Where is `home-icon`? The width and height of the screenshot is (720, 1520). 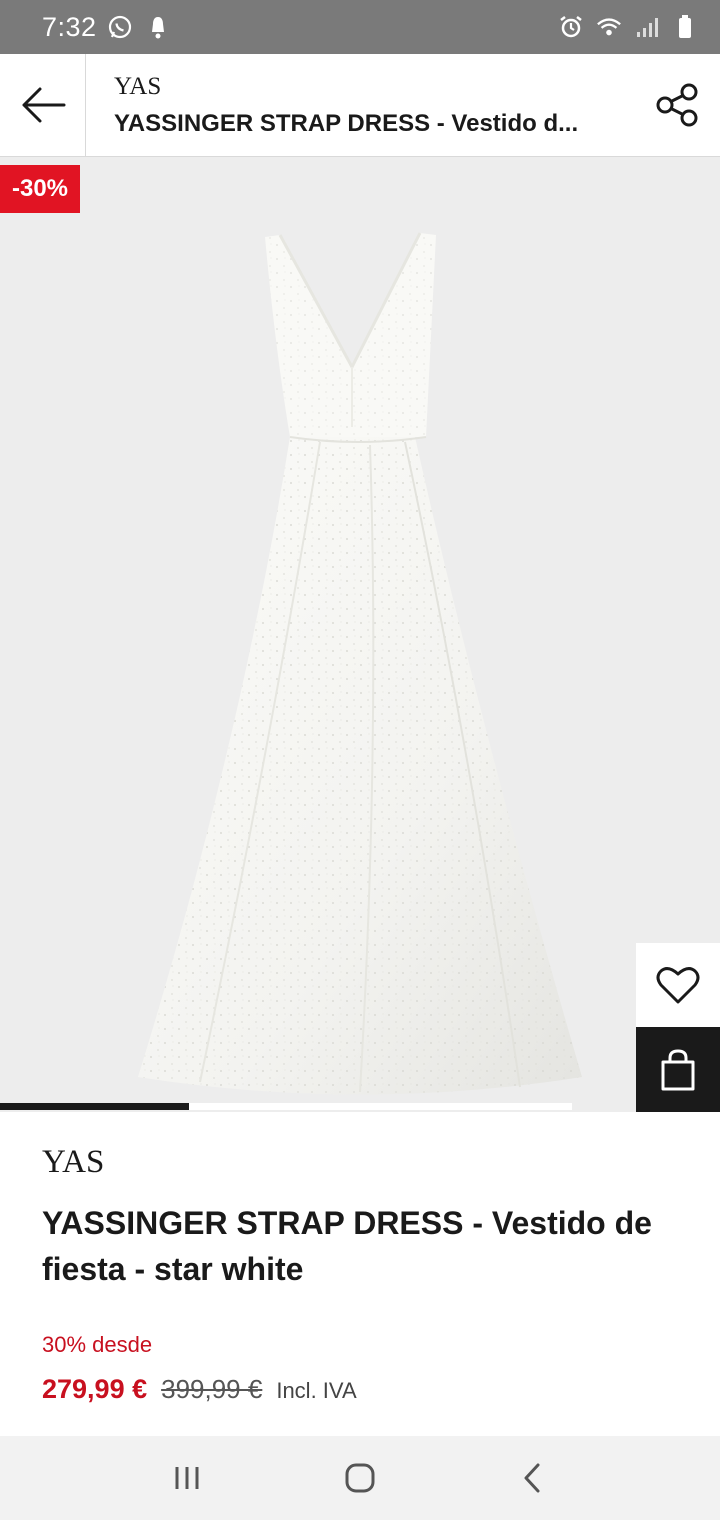
home-icon is located at coordinates (360, 1478).